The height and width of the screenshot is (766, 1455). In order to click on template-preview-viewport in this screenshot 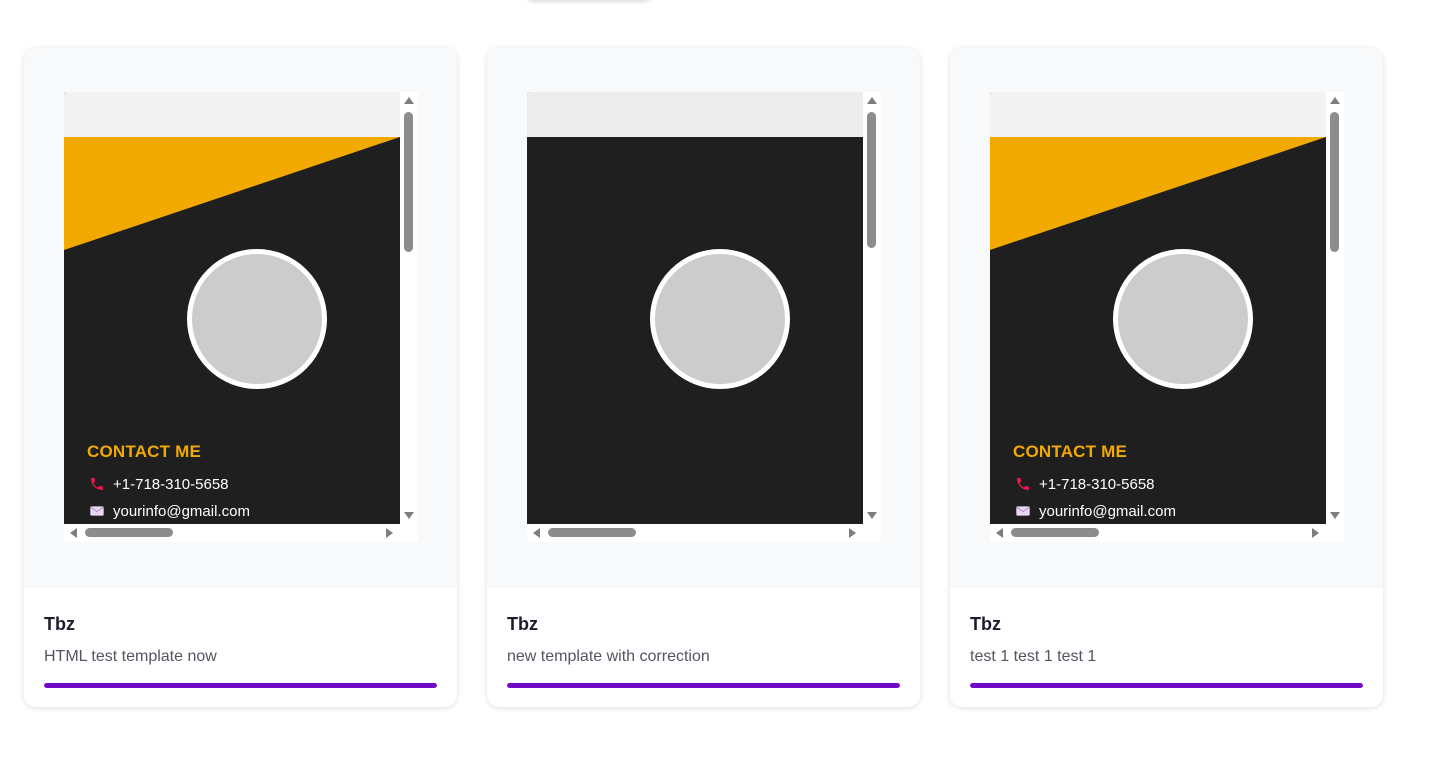, I will do `click(695, 308)`.